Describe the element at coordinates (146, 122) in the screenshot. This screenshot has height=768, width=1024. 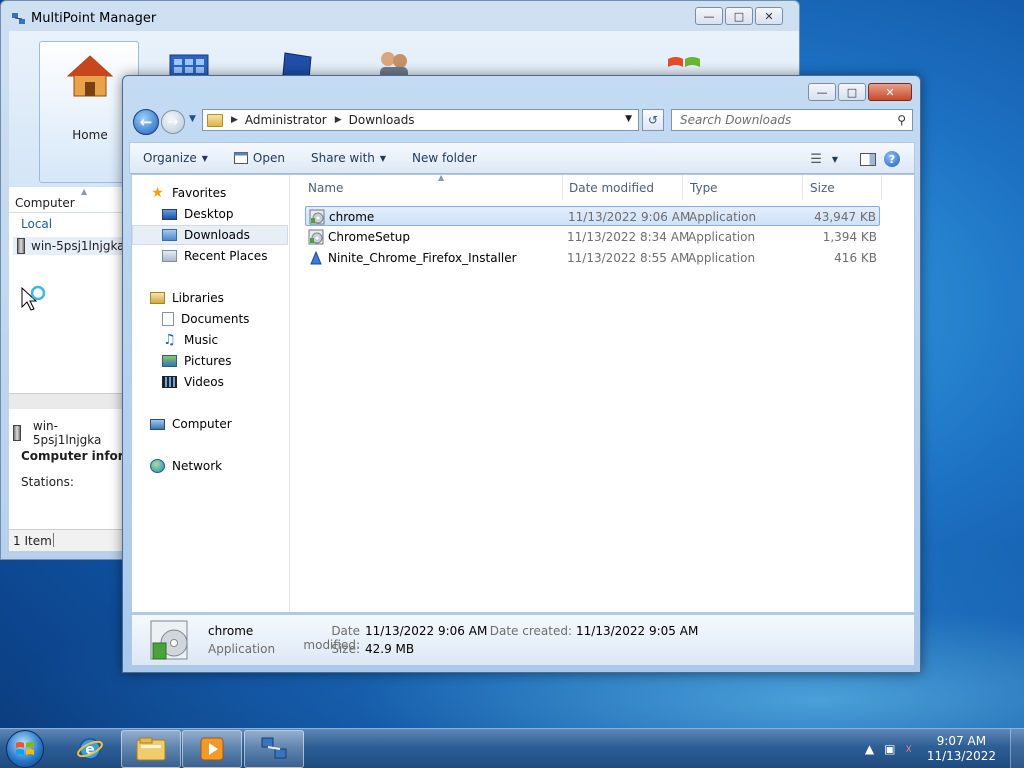
I see `back-button: ←` at that location.